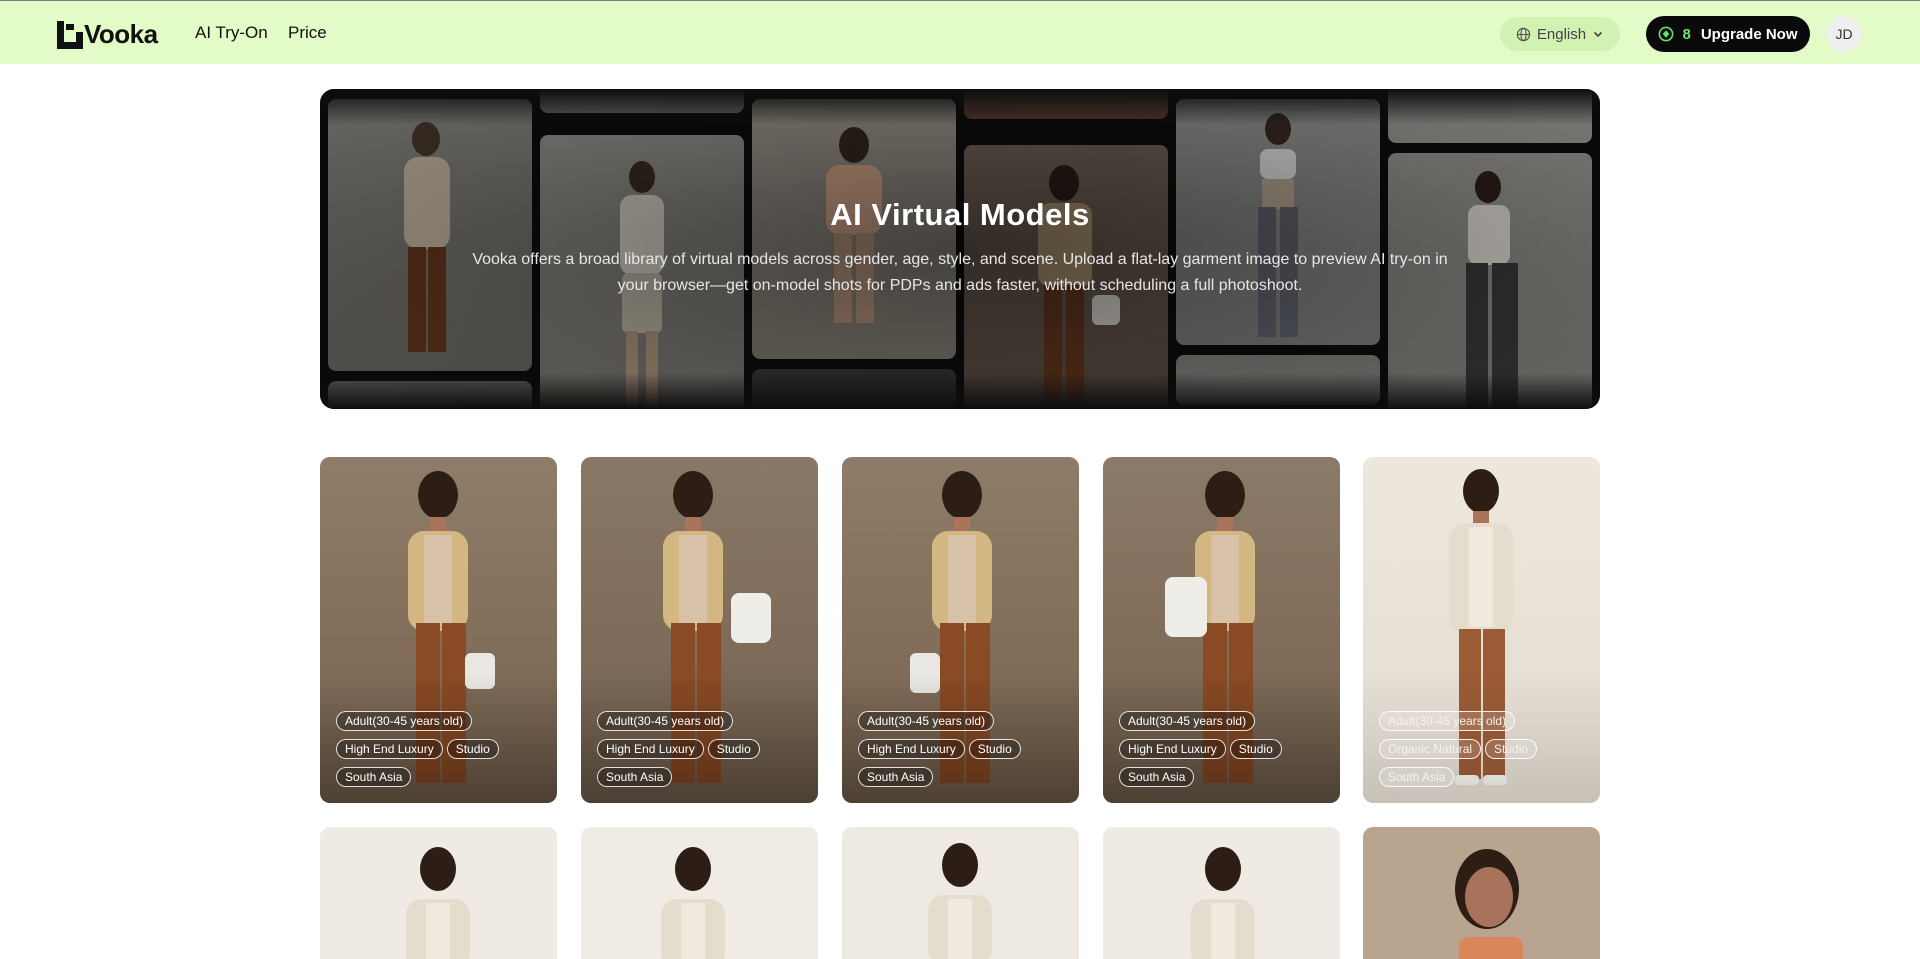  What do you see at coordinates (1749, 34) in the screenshot?
I see `upgrade-label: Upgrade Now` at bounding box center [1749, 34].